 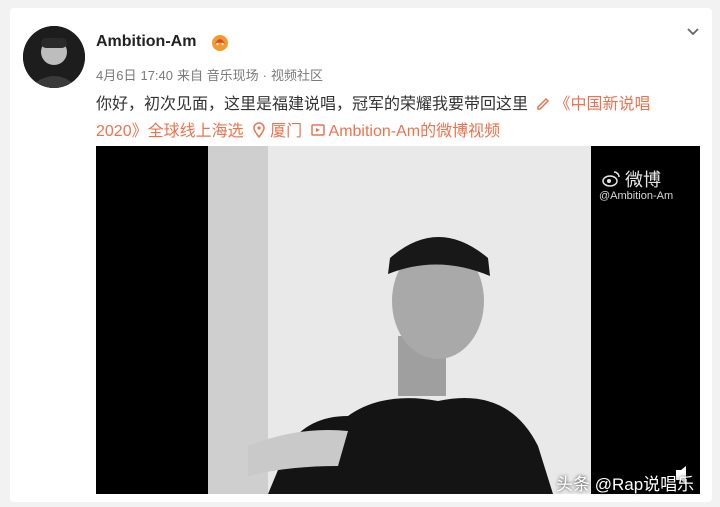 I want to click on location-pin-icon, so click(x=259, y=130).